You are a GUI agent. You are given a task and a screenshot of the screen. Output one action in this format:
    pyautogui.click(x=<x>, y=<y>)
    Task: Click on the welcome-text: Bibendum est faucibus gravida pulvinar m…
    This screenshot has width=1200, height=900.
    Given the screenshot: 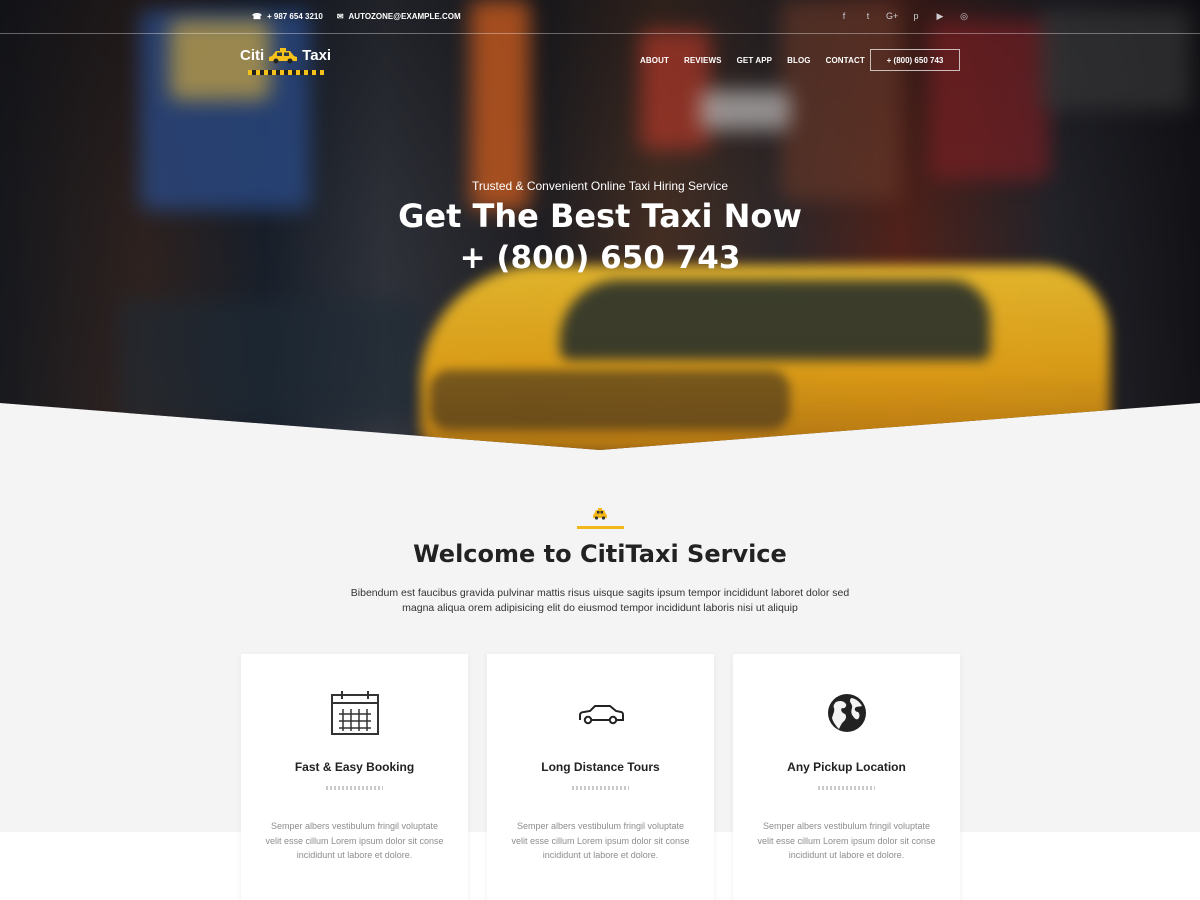 What is the action you would take?
    pyautogui.click(x=600, y=601)
    